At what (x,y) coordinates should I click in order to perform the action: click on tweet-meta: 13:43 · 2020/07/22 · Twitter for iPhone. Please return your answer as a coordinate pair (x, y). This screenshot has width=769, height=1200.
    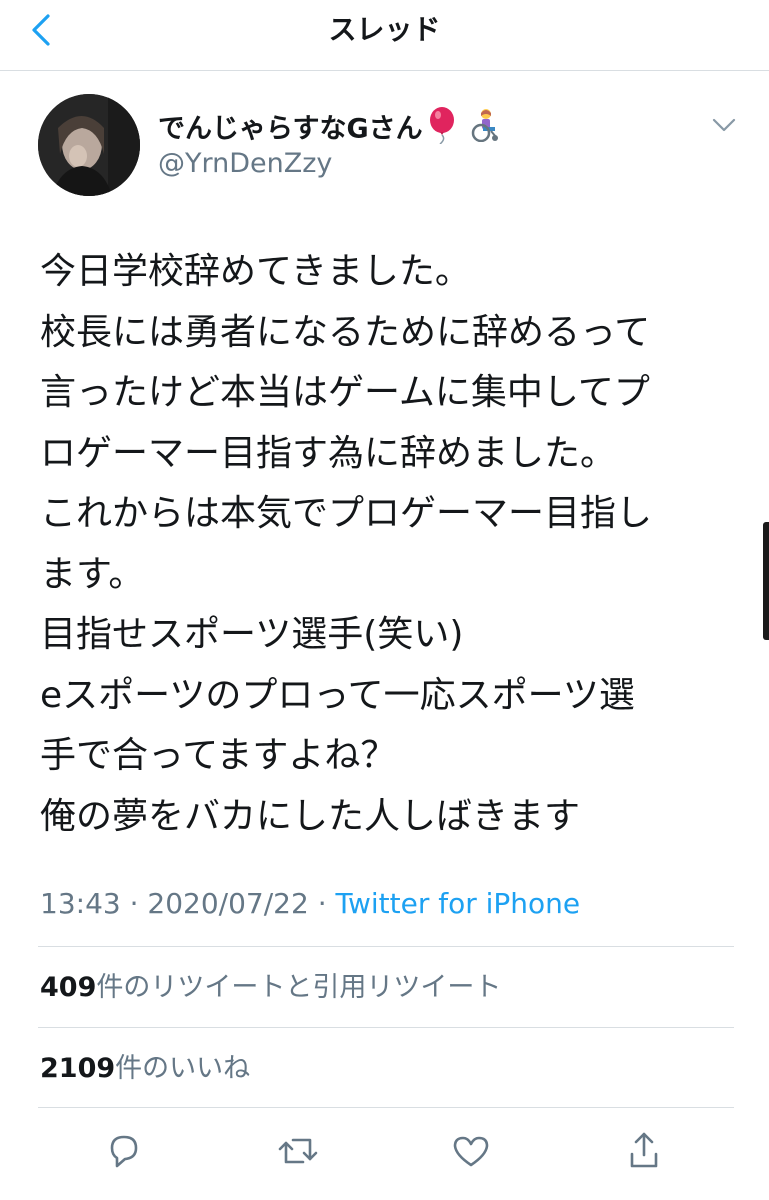
    Looking at the image, I should click on (310, 904).